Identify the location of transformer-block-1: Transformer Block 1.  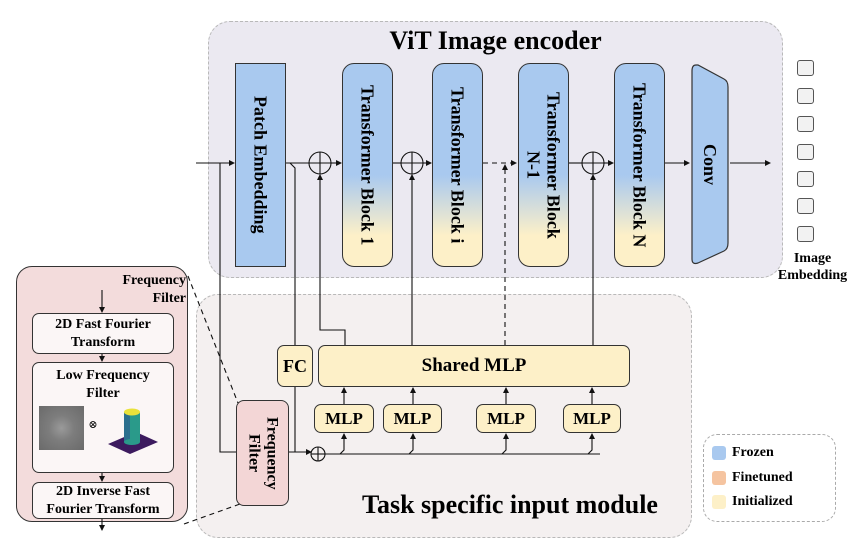
(367, 165).